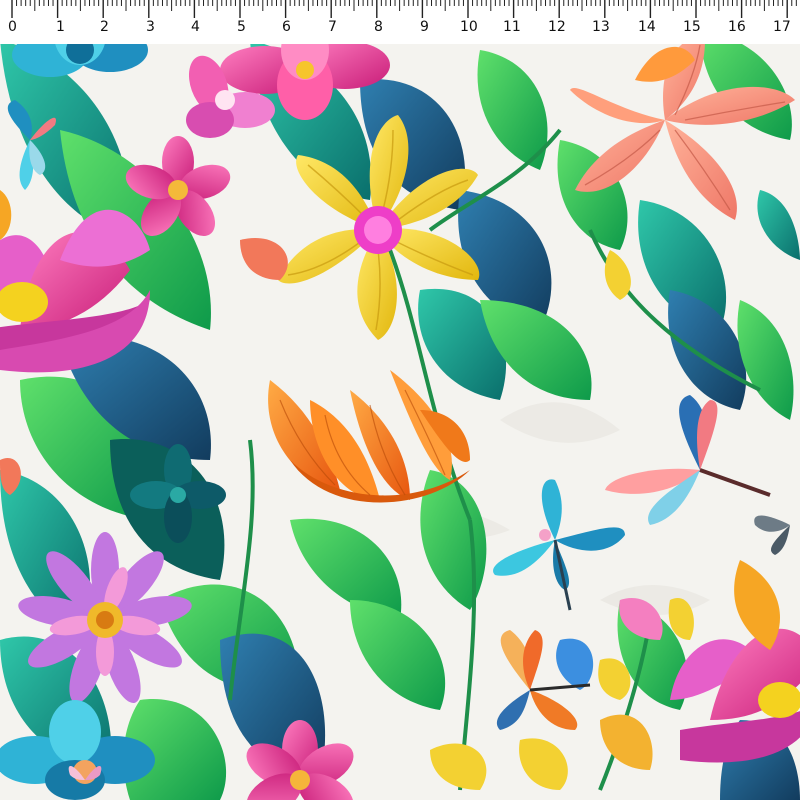 The height and width of the screenshot is (800, 800). Describe the element at coordinates (601, 27) in the screenshot. I see `ruler-label-13: 13` at that location.